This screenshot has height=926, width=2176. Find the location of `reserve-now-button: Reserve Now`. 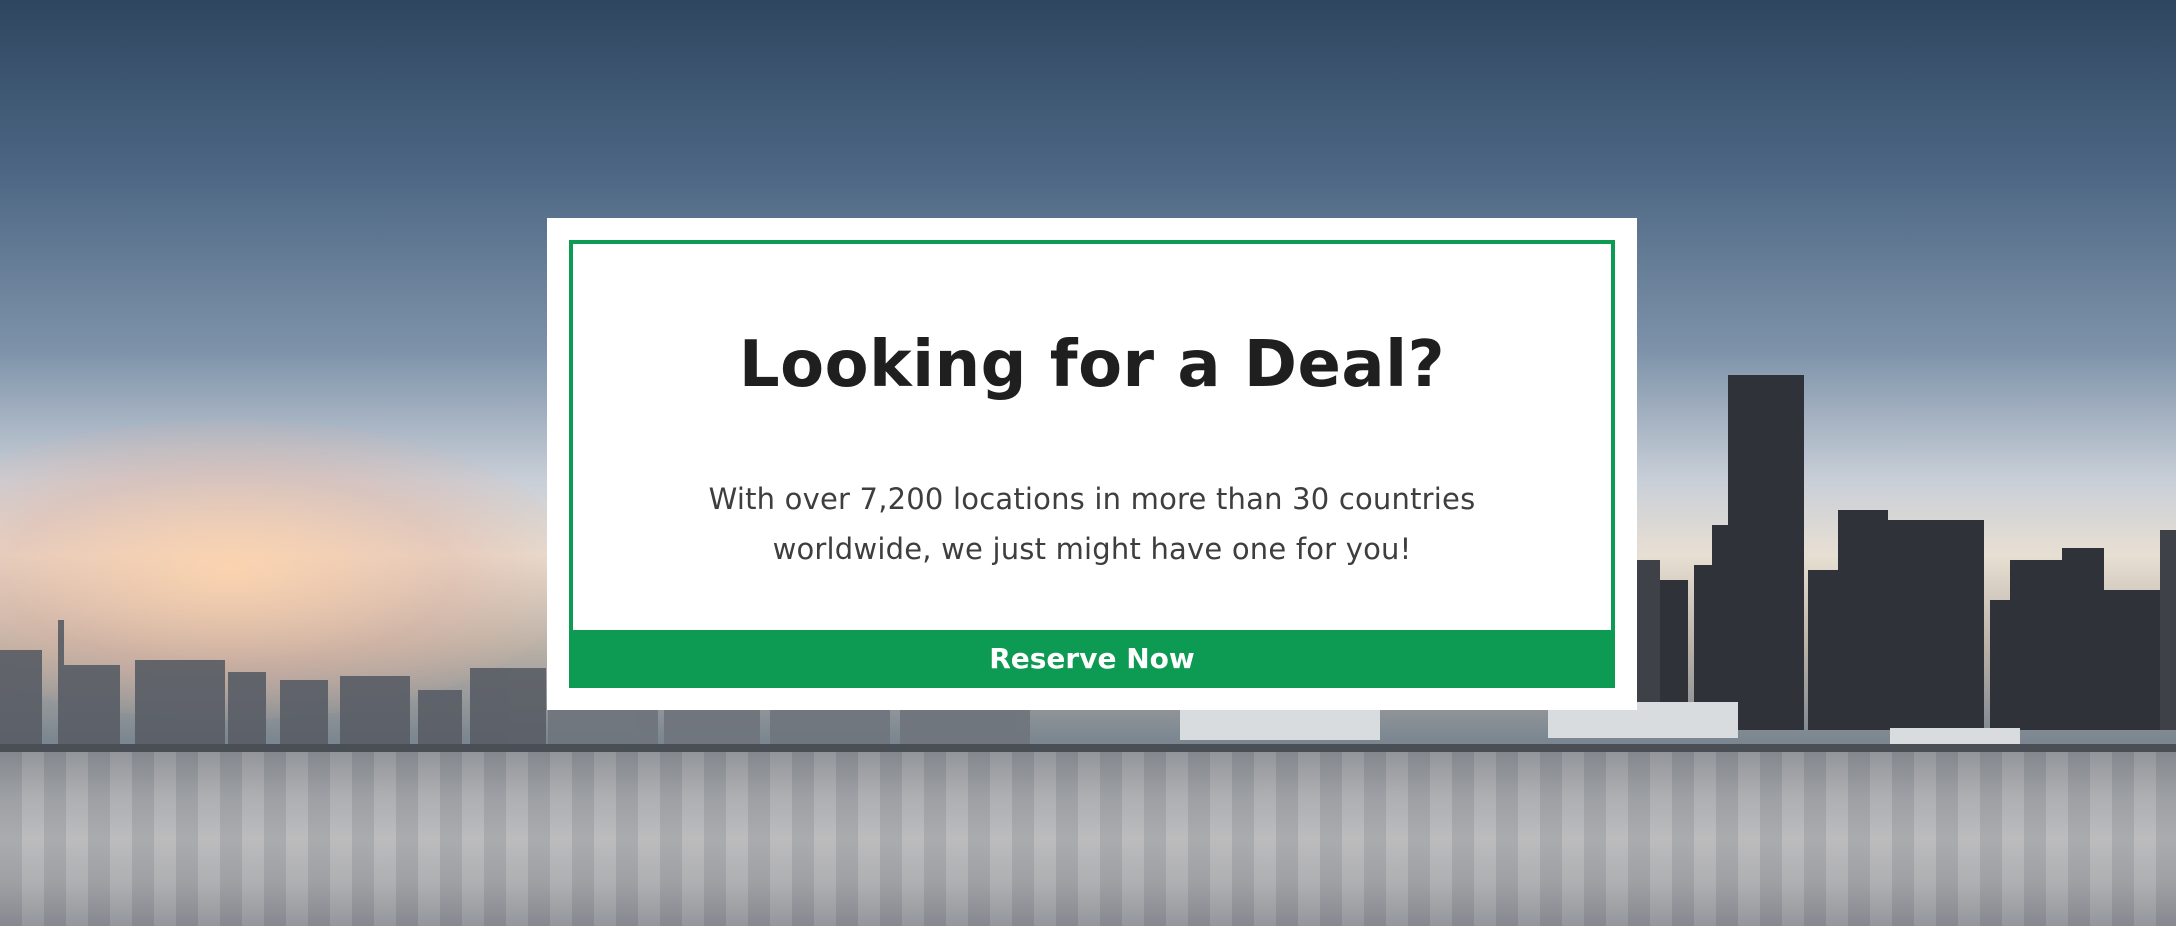

reserve-now-button: Reserve Now is located at coordinates (1092, 659).